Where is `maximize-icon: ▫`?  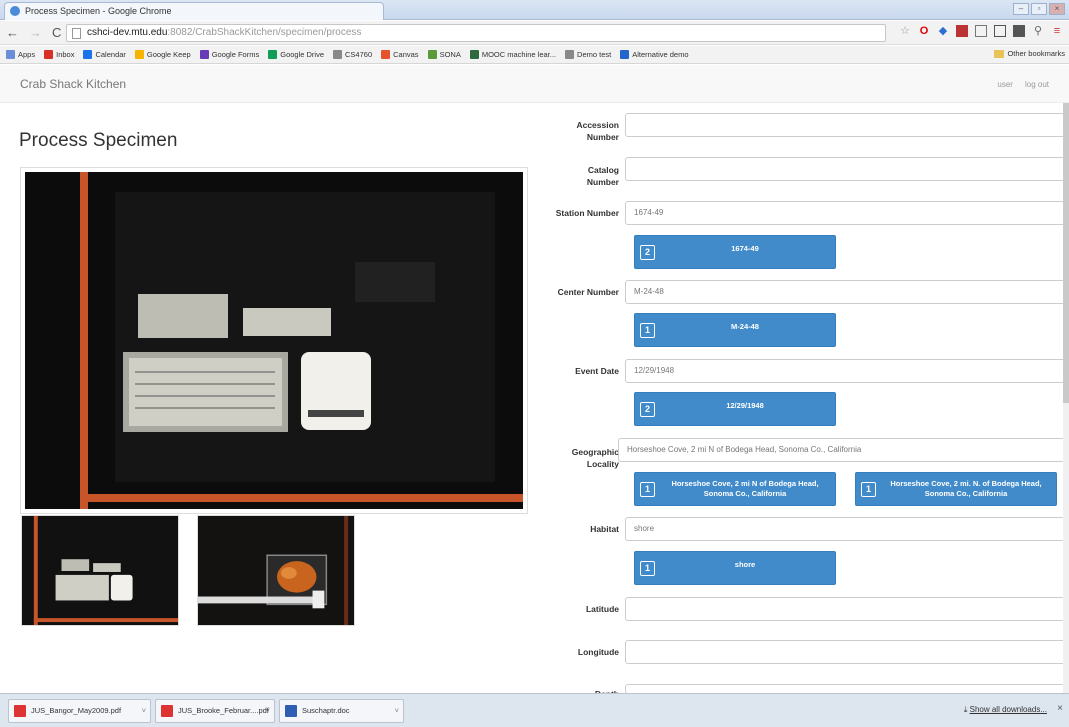 maximize-icon: ▫ is located at coordinates (1039, 9).